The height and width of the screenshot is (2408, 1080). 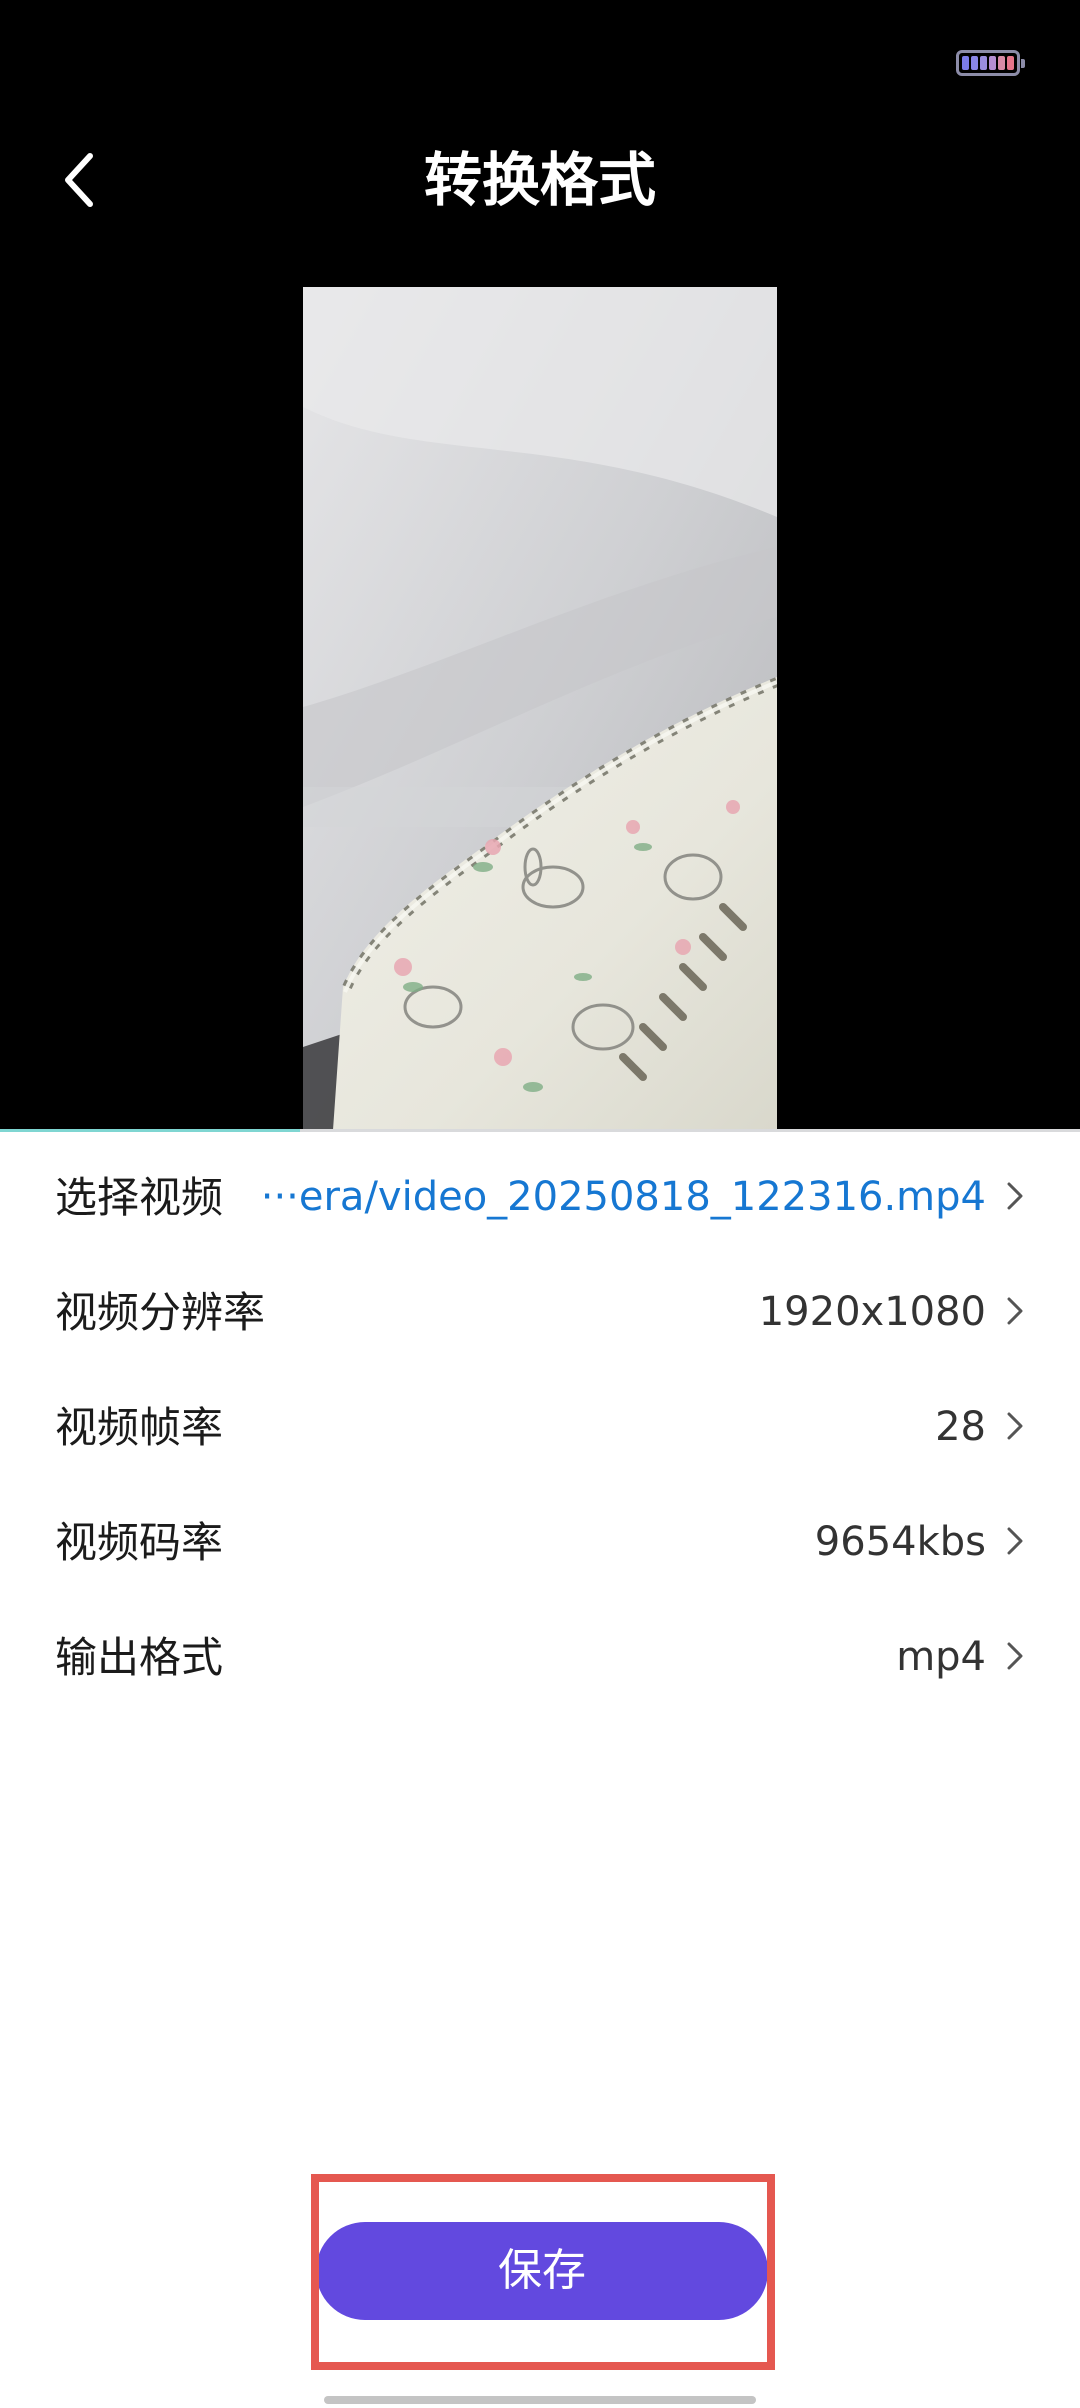 I want to click on save-button: 保存, so click(x=542, y=2271).